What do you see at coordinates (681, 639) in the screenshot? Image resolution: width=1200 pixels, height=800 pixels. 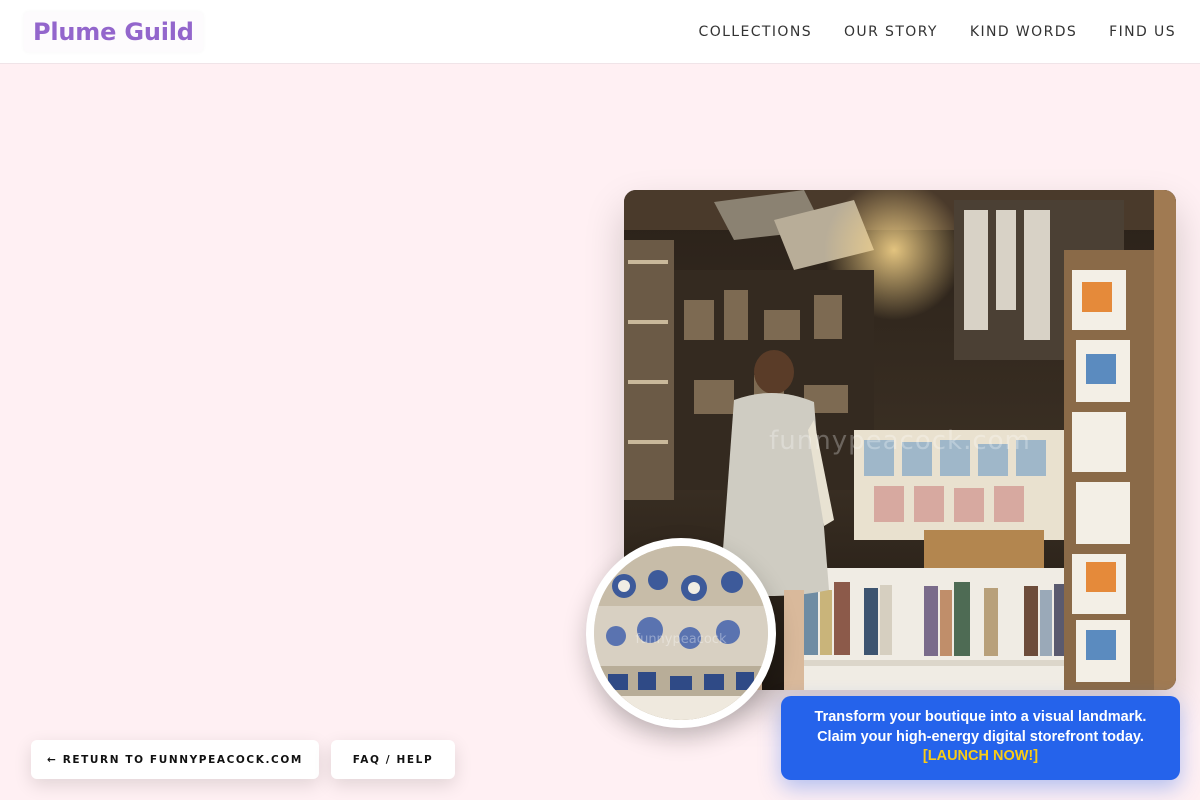 I see `inset-watermark: funnypeacock` at bounding box center [681, 639].